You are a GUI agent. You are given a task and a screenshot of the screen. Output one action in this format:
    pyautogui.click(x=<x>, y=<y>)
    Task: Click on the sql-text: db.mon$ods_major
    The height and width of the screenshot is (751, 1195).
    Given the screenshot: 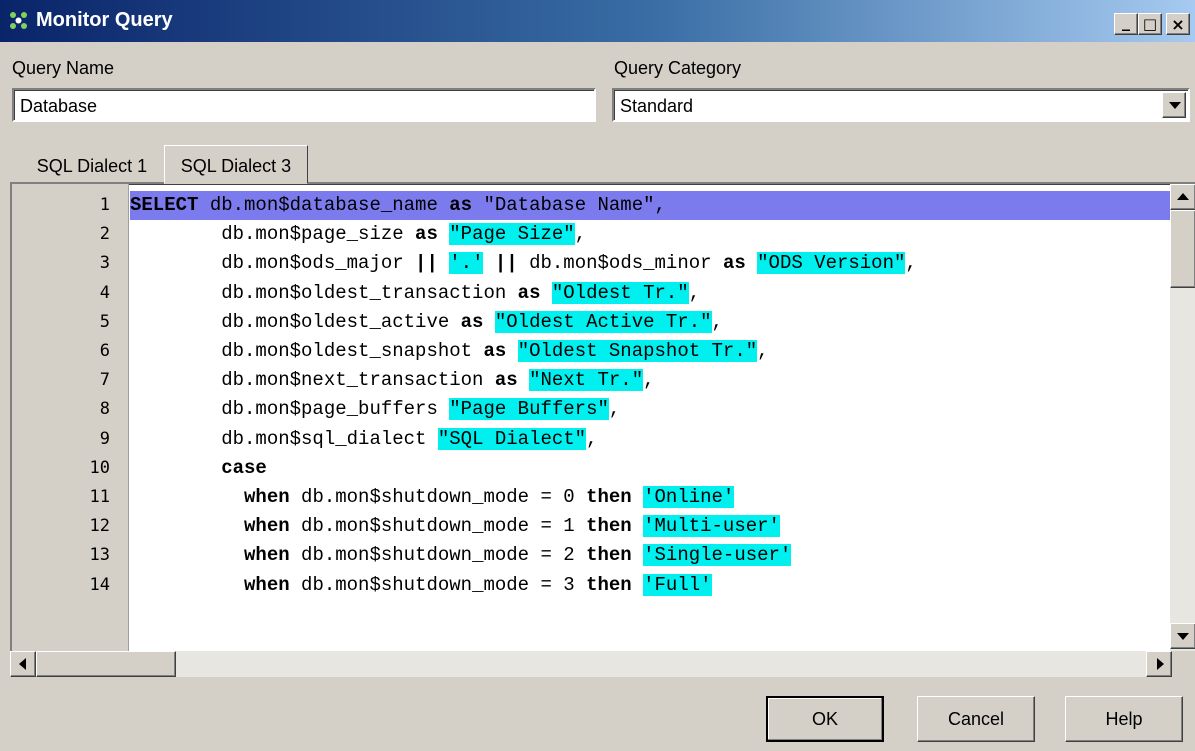 What is the action you would take?
    pyautogui.click(x=273, y=263)
    